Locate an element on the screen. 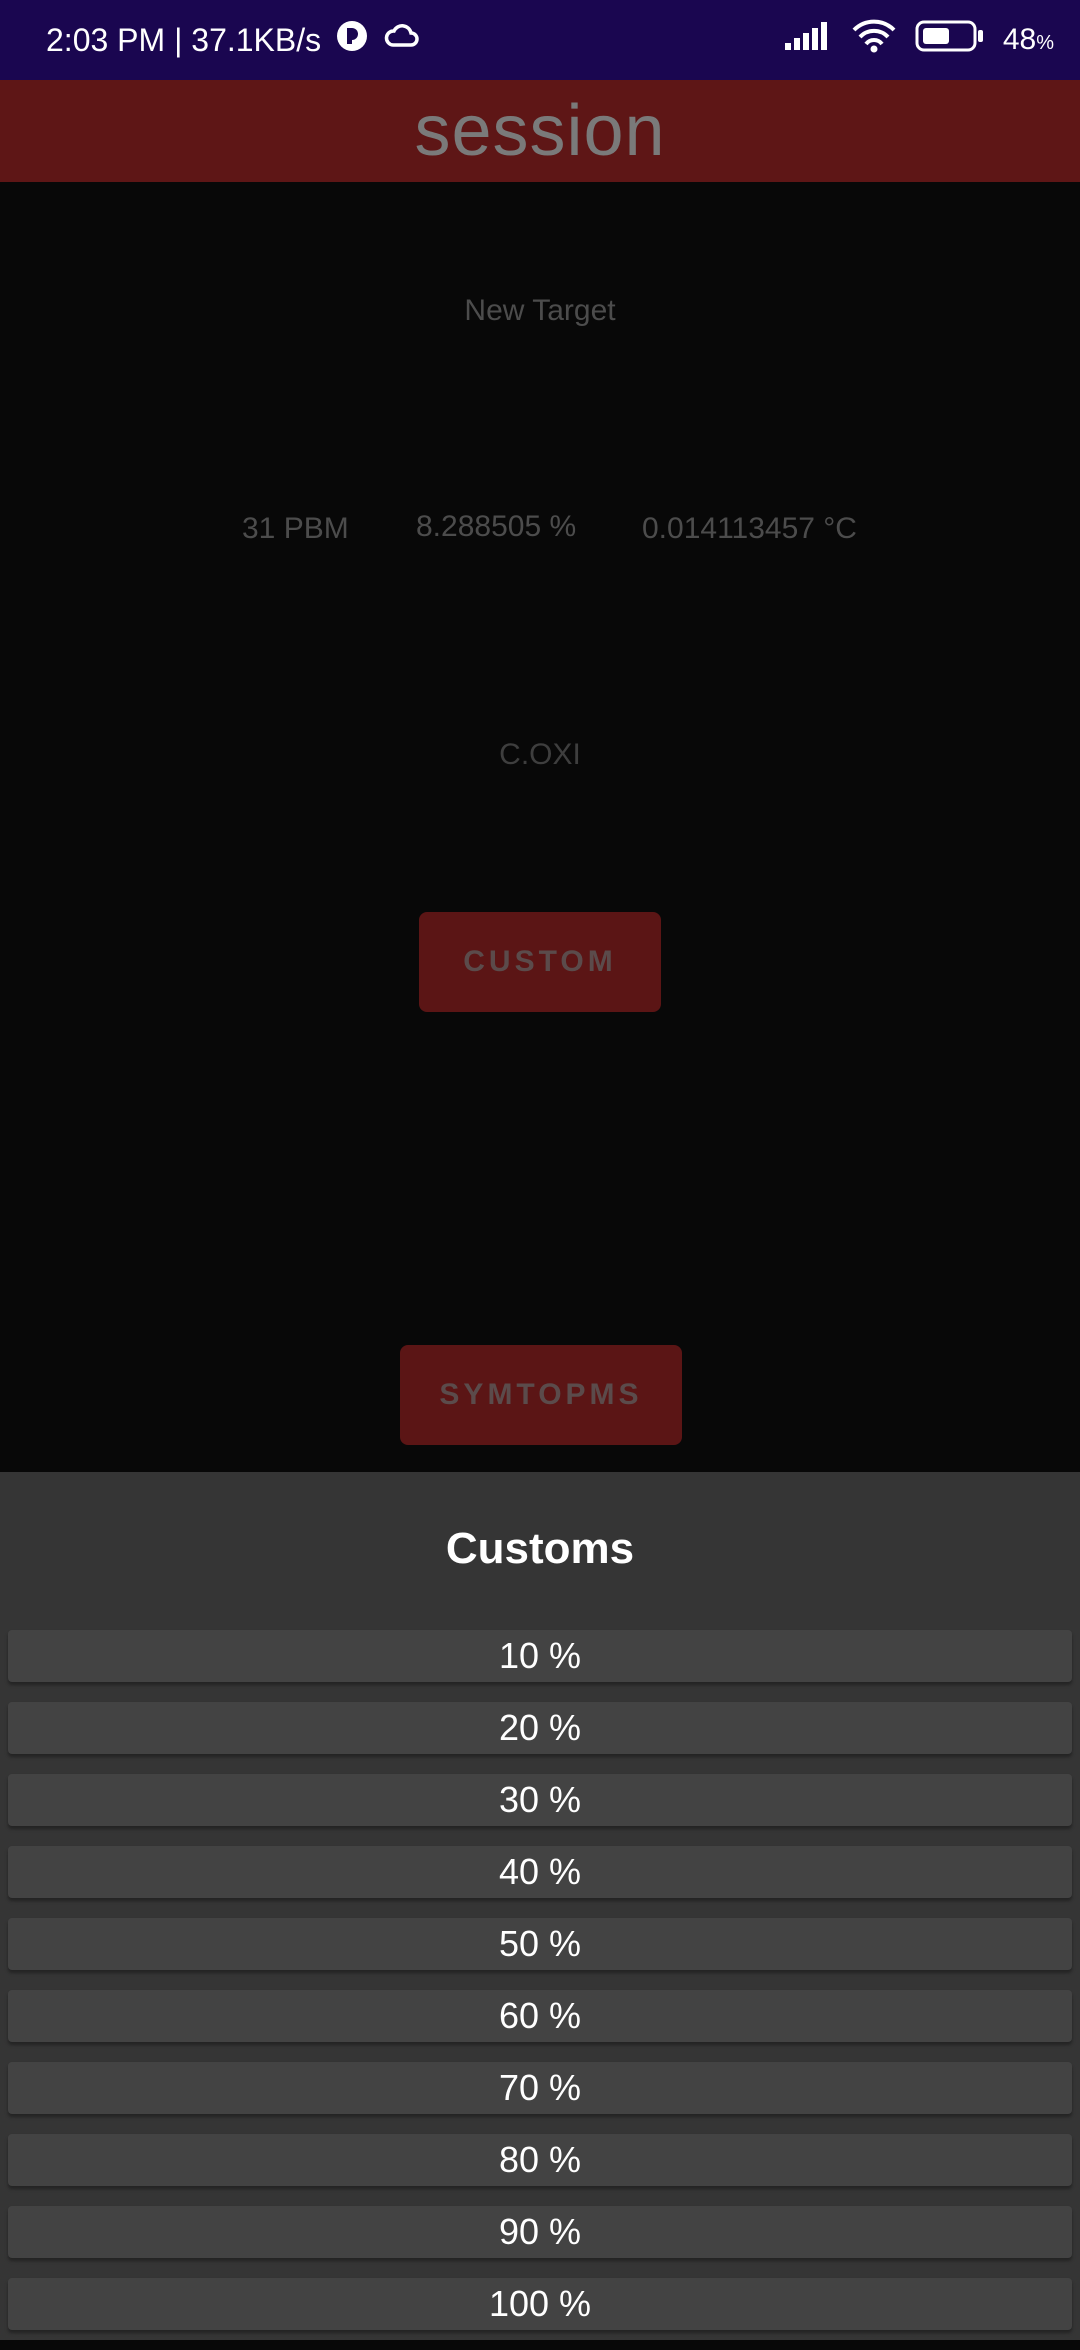  option-40-percent: 40 % is located at coordinates (540, 1872).